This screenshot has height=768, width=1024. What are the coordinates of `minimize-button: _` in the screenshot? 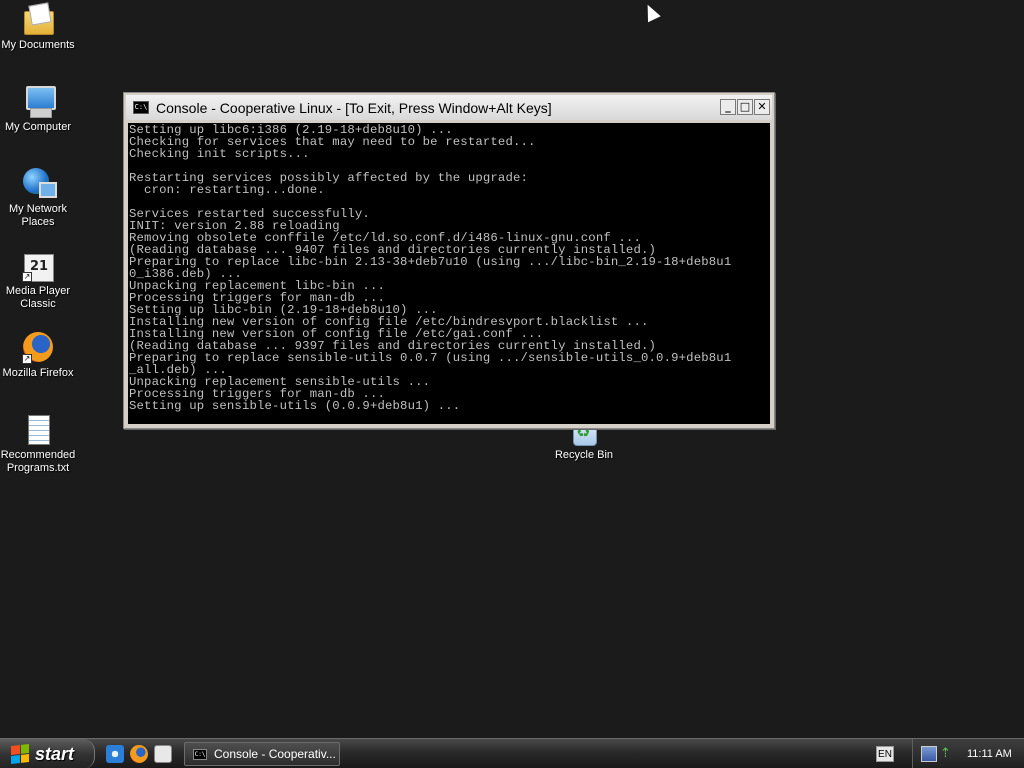 It's located at (728, 107).